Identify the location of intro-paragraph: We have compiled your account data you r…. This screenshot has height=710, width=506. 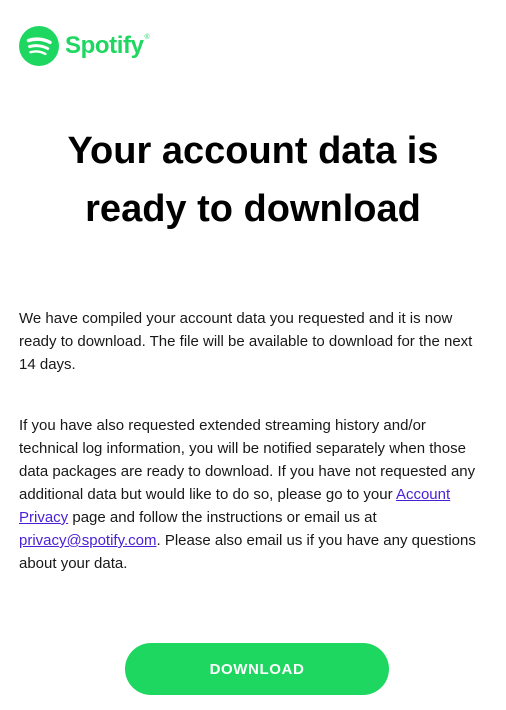
(246, 341).